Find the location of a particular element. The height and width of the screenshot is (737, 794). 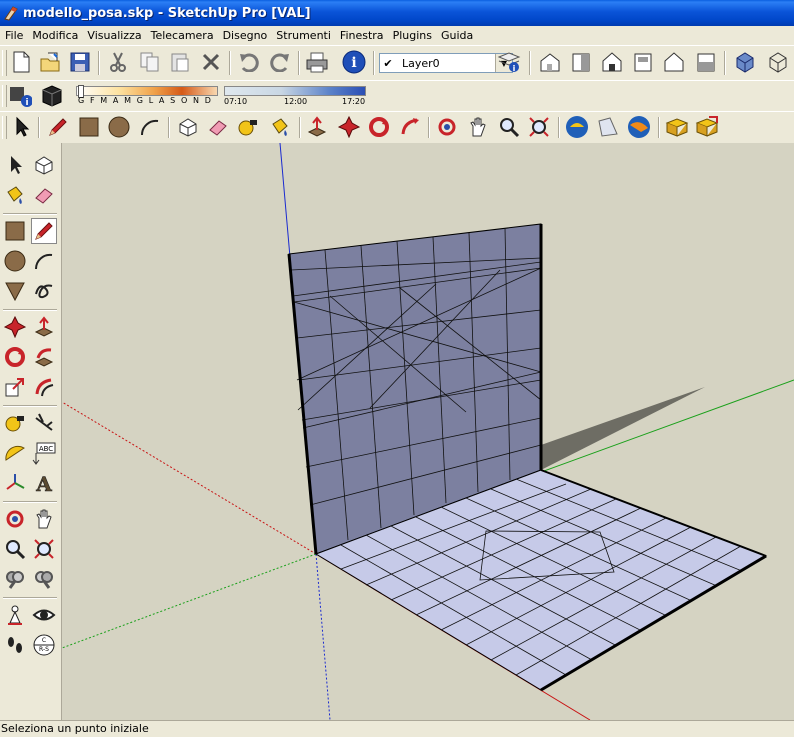

share-component-icon is located at coordinates (707, 127).